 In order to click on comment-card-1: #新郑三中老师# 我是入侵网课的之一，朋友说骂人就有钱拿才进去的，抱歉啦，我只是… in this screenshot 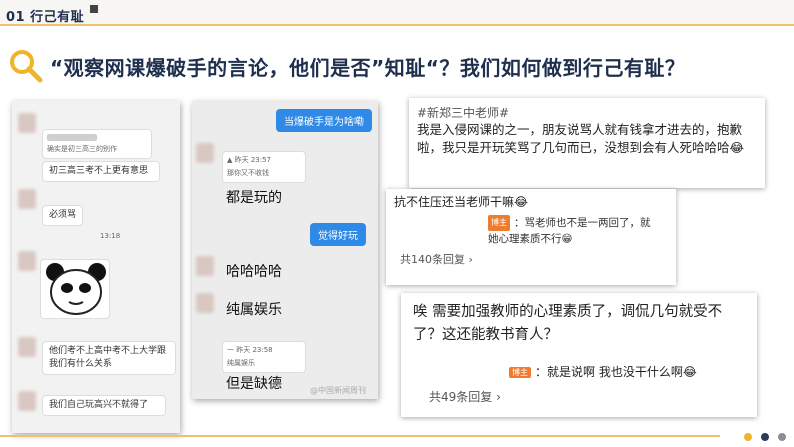, I will do `click(587, 143)`.